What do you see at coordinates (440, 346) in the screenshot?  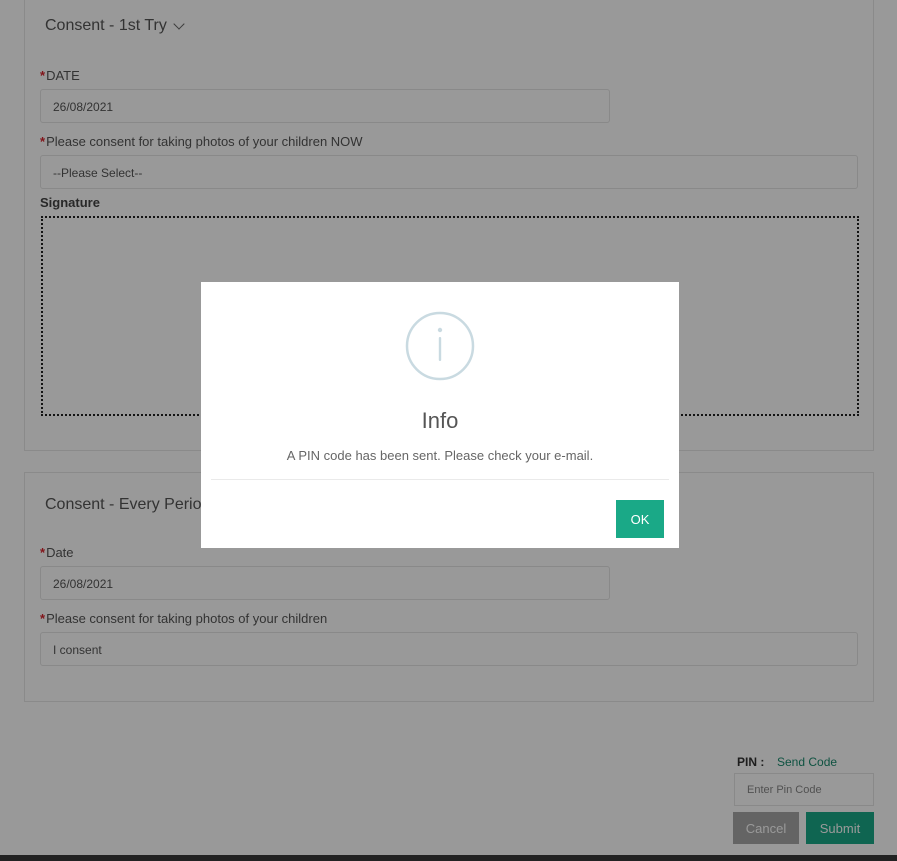 I see `info-circle-icon` at bounding box center [440, 346].